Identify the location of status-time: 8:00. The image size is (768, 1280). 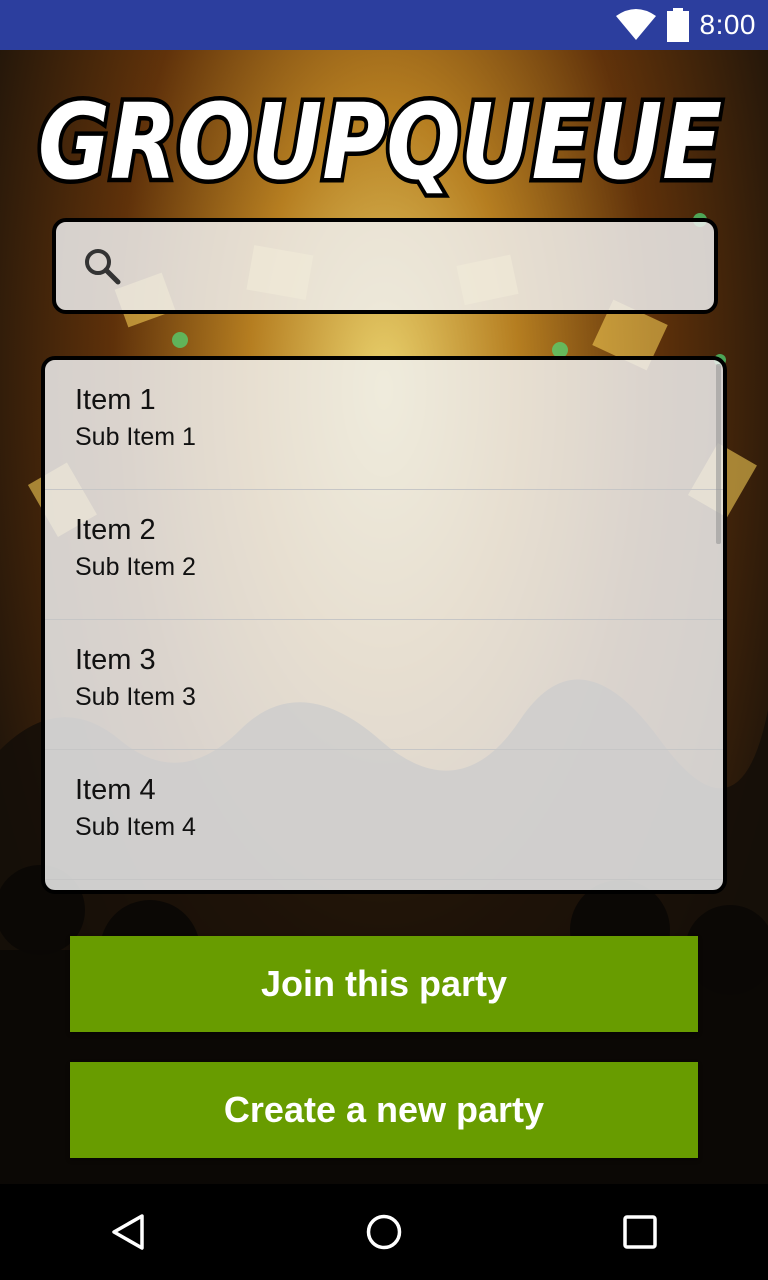
(727, 24).